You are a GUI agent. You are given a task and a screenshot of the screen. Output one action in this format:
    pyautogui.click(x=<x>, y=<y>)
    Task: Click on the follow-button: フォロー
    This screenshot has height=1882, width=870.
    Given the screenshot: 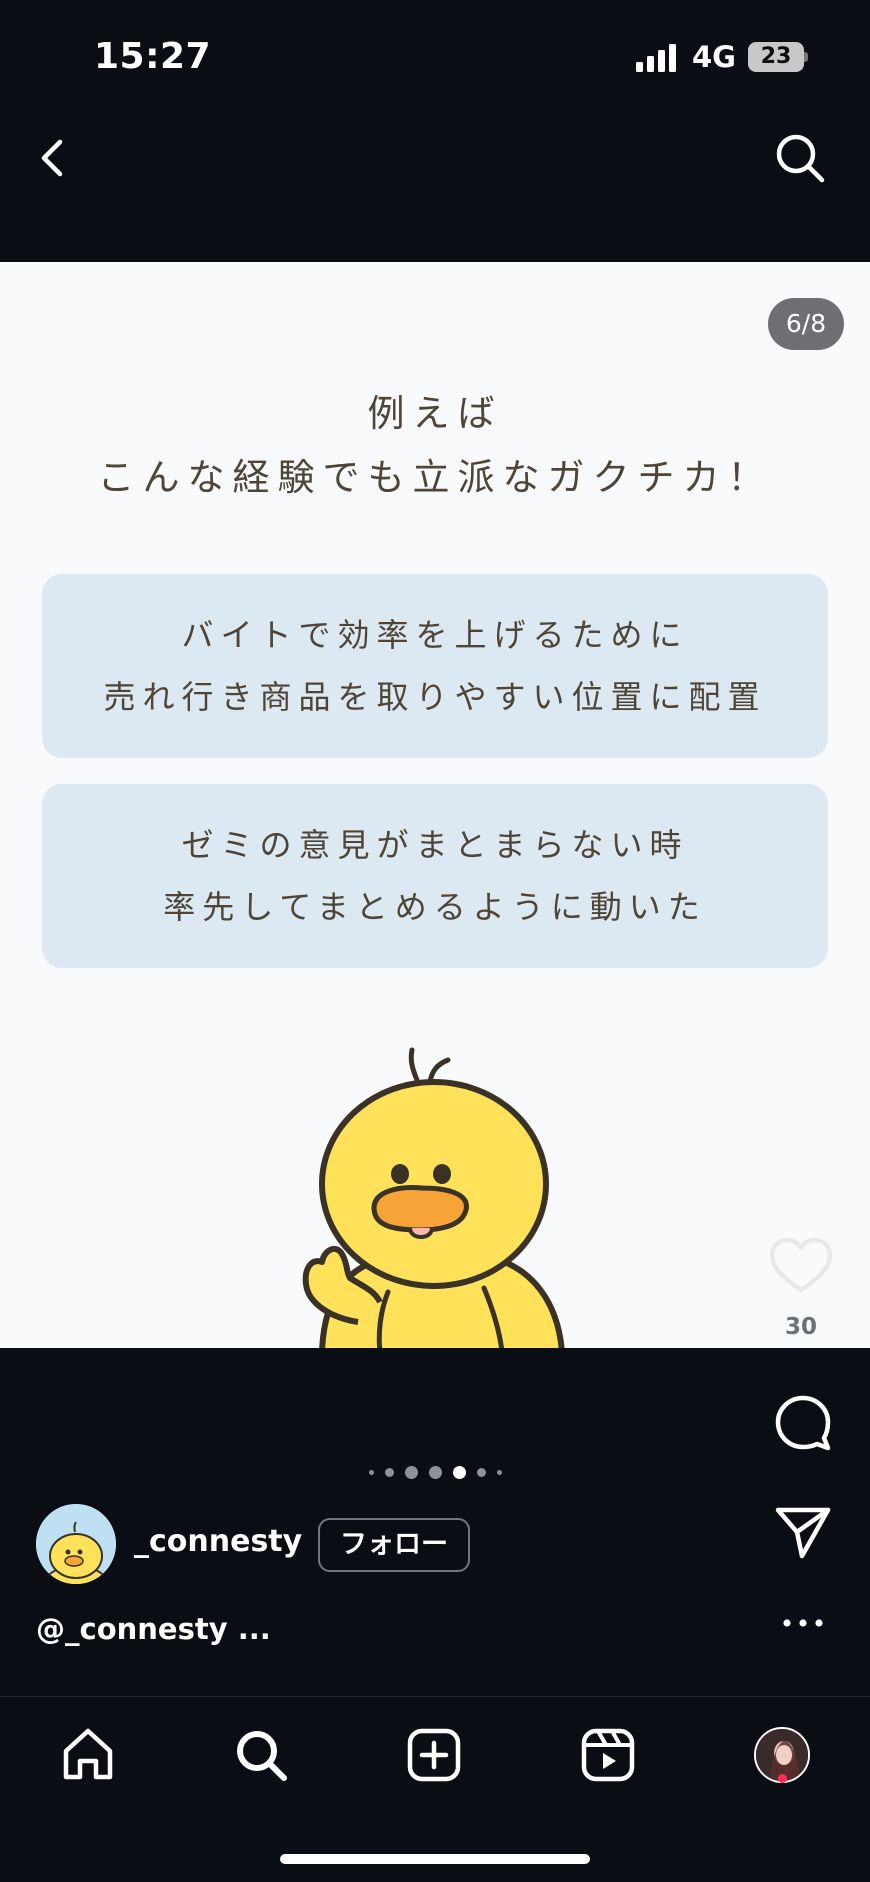 What is the action you would take?
    pyautogui.click(x=394, y=1545)
    